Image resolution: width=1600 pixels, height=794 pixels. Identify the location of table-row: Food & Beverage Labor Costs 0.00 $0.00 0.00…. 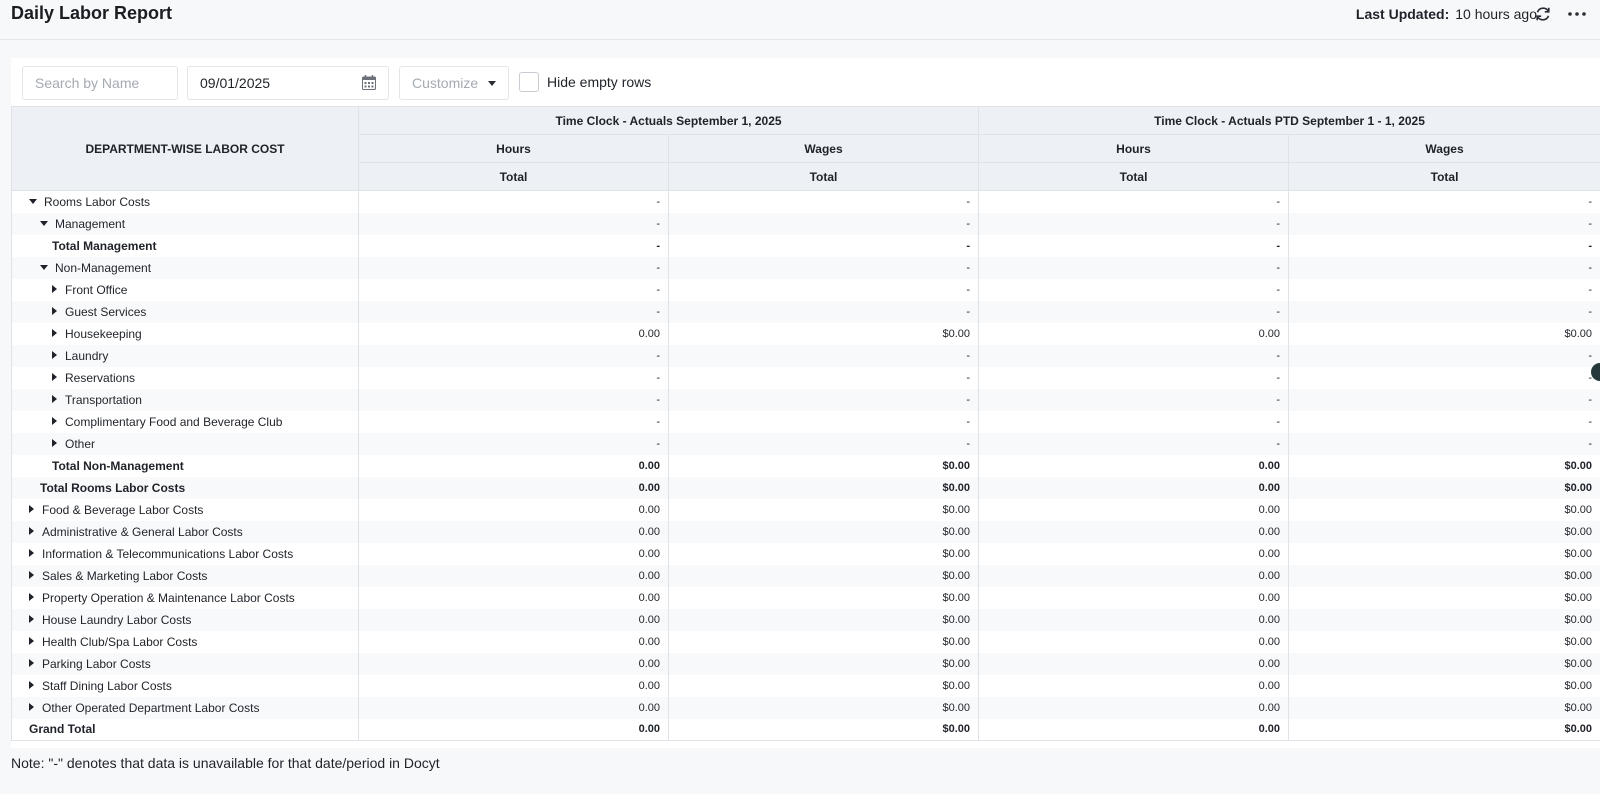
(805, 509).